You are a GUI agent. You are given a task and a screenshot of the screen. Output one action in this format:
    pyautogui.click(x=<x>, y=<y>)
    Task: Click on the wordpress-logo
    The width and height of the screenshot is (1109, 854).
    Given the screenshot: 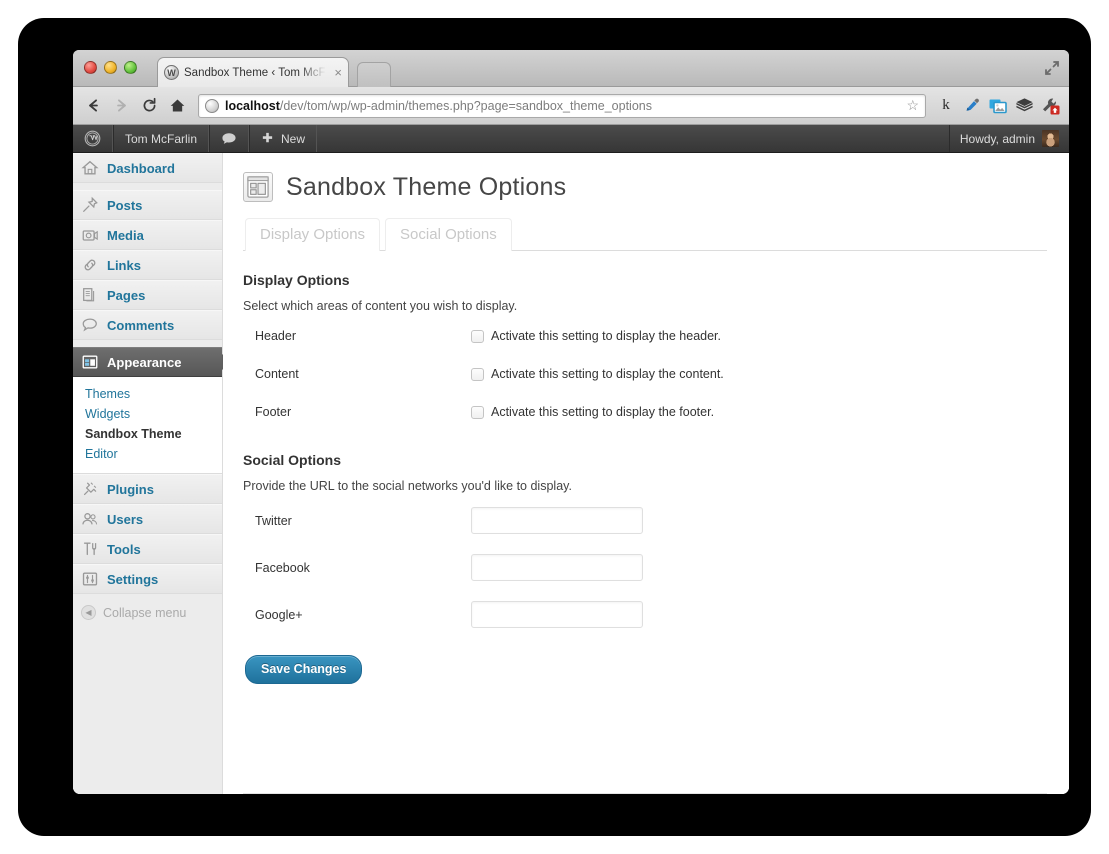 What is the action you would take?
    pyautogui.click(x=92, y=138)
    